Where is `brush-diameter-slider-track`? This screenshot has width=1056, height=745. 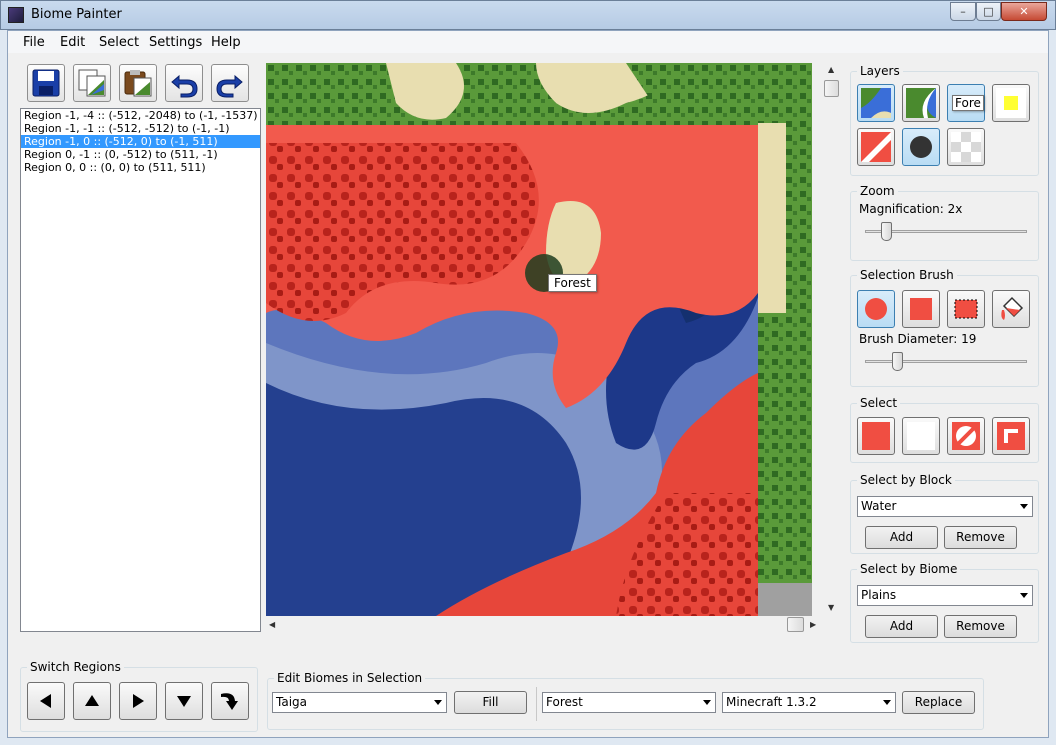
brush-diameter-slider-track is located at coordinates (946, 361).